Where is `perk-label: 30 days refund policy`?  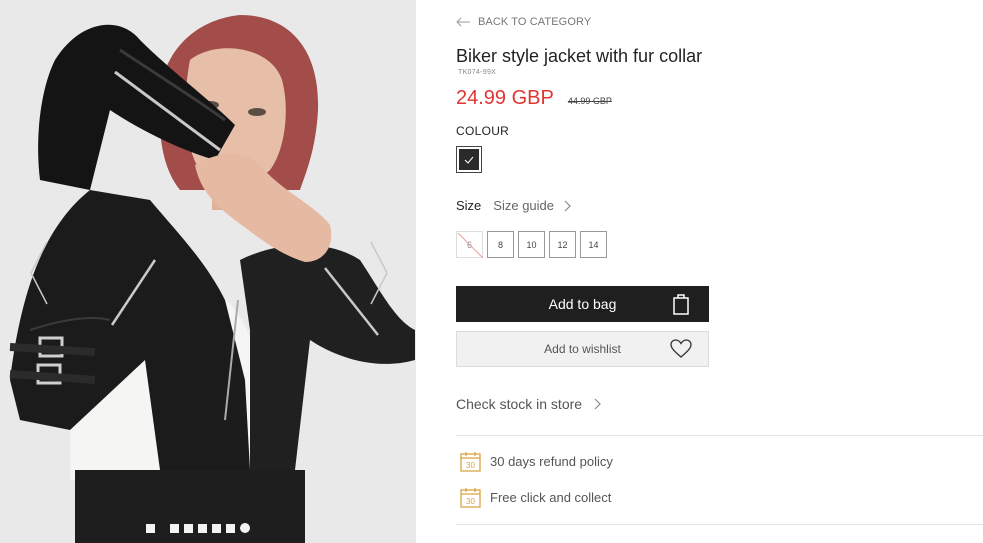
perk-label: 30 days refund policy is located at coordinates (551, 461).